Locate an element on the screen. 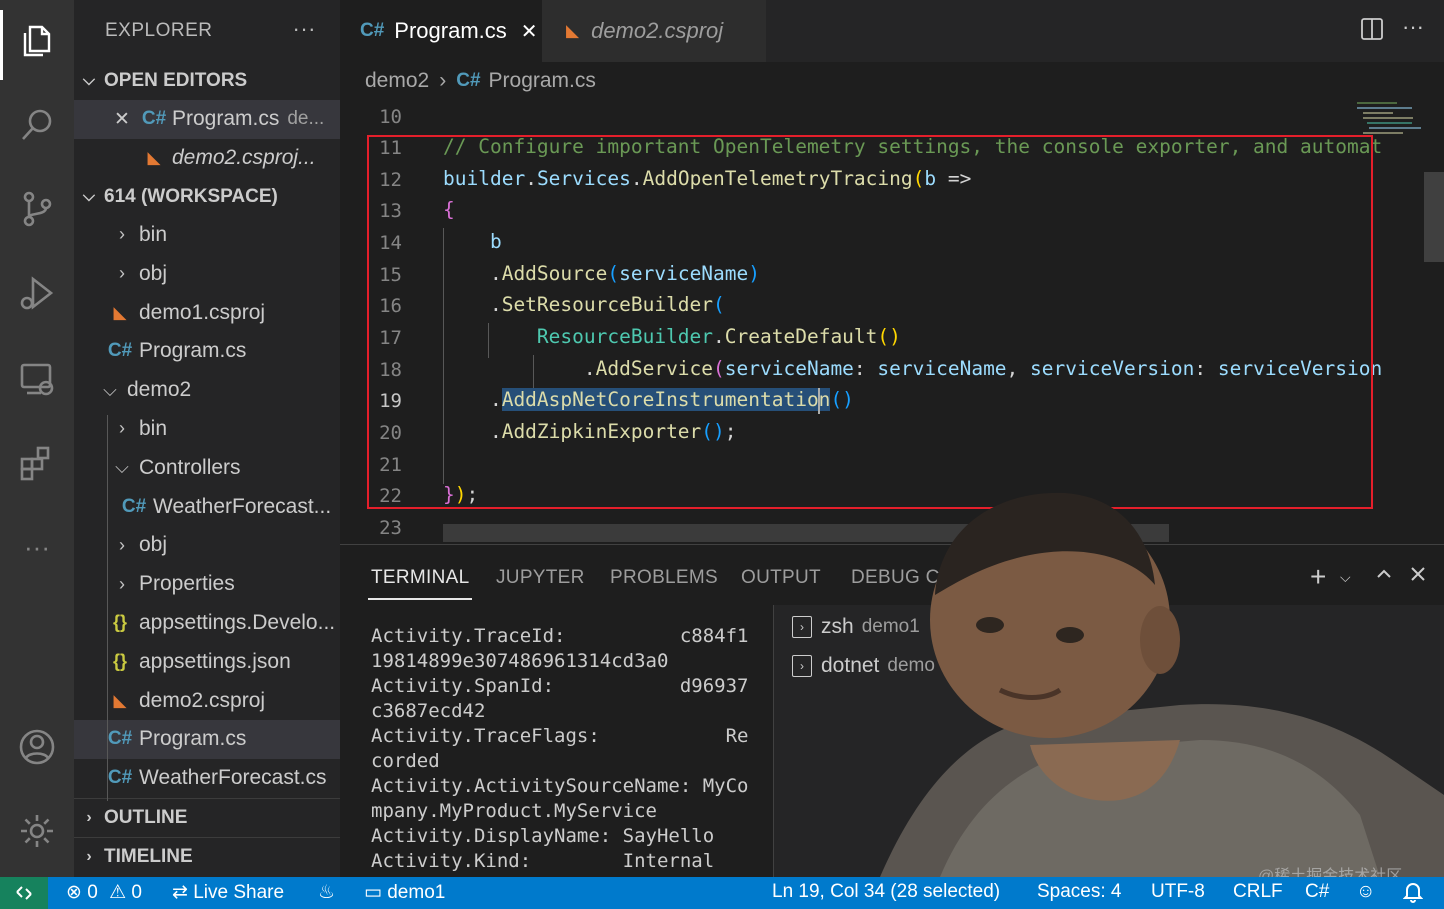 This screenshot has height=909, width=1444. editor-more-icon: ··· is located at coordinates (1413, 27).